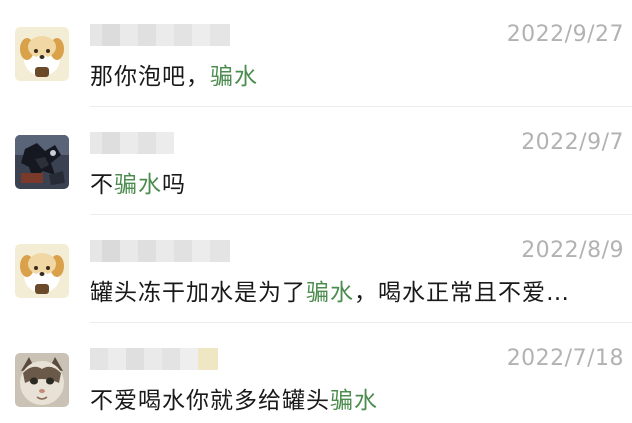  I want to click on message-preview: 不骗水吗, so click(138, 185).